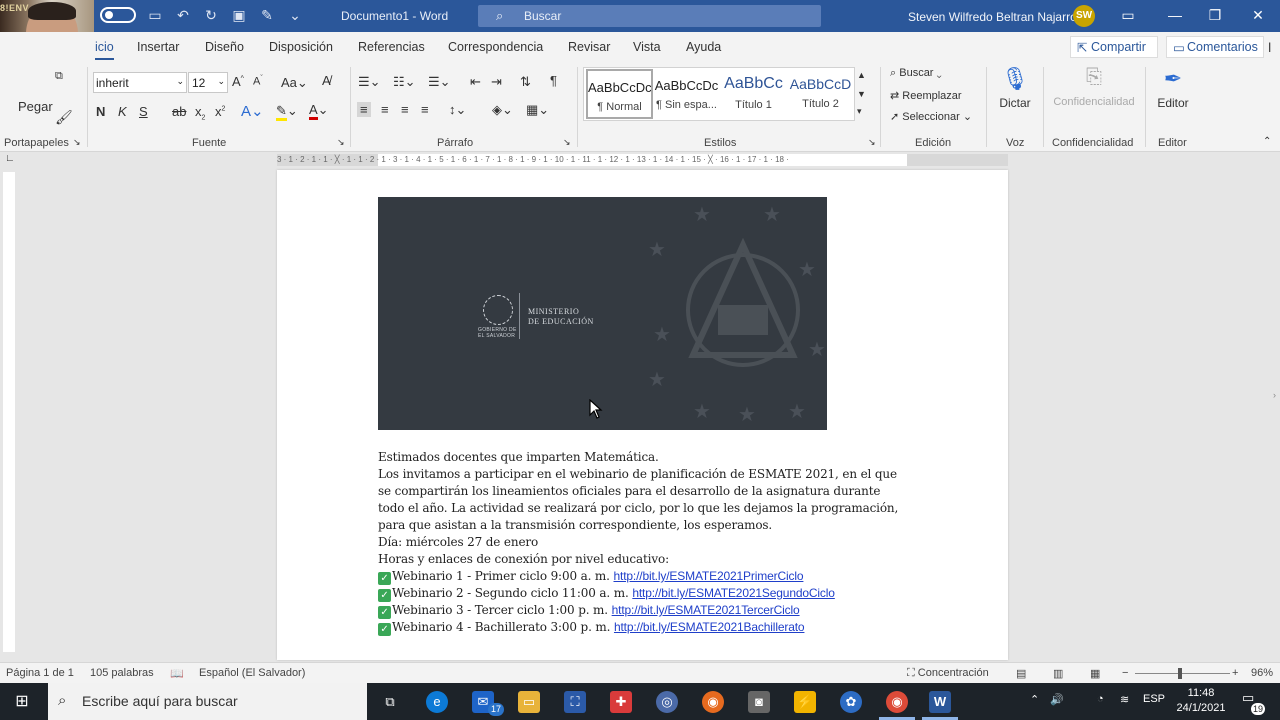  I want to click on maximize-icon: ❐, so click(1215, 15).